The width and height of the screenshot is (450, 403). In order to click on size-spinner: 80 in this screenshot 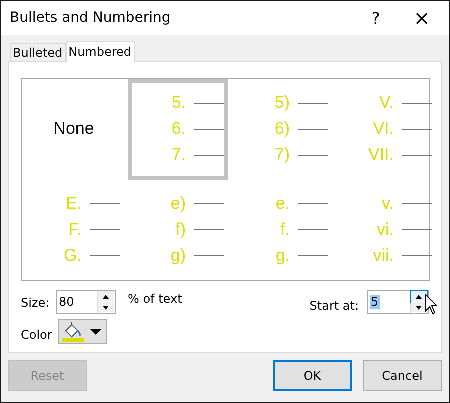, I will do `click(86, 302)`.